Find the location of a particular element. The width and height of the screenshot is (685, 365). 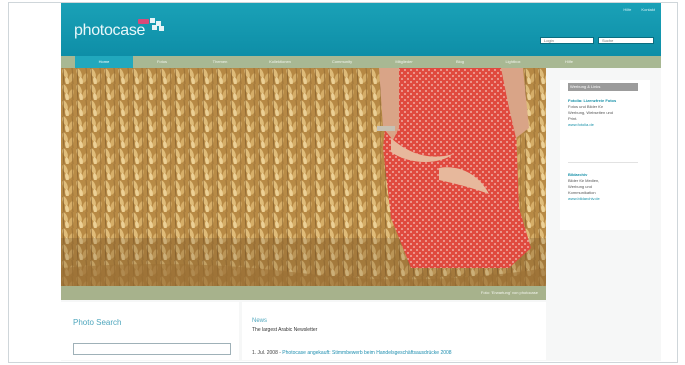

nav-item-mitglieder: Mitglieder is located at coordinates (404, 62).